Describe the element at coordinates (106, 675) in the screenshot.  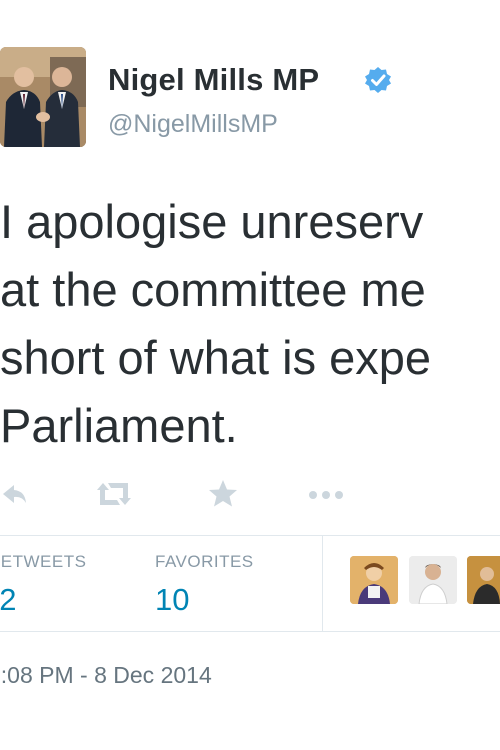
I see `tweet-timestamp: 1:08 PM - 8 Dec 2014` at that location.